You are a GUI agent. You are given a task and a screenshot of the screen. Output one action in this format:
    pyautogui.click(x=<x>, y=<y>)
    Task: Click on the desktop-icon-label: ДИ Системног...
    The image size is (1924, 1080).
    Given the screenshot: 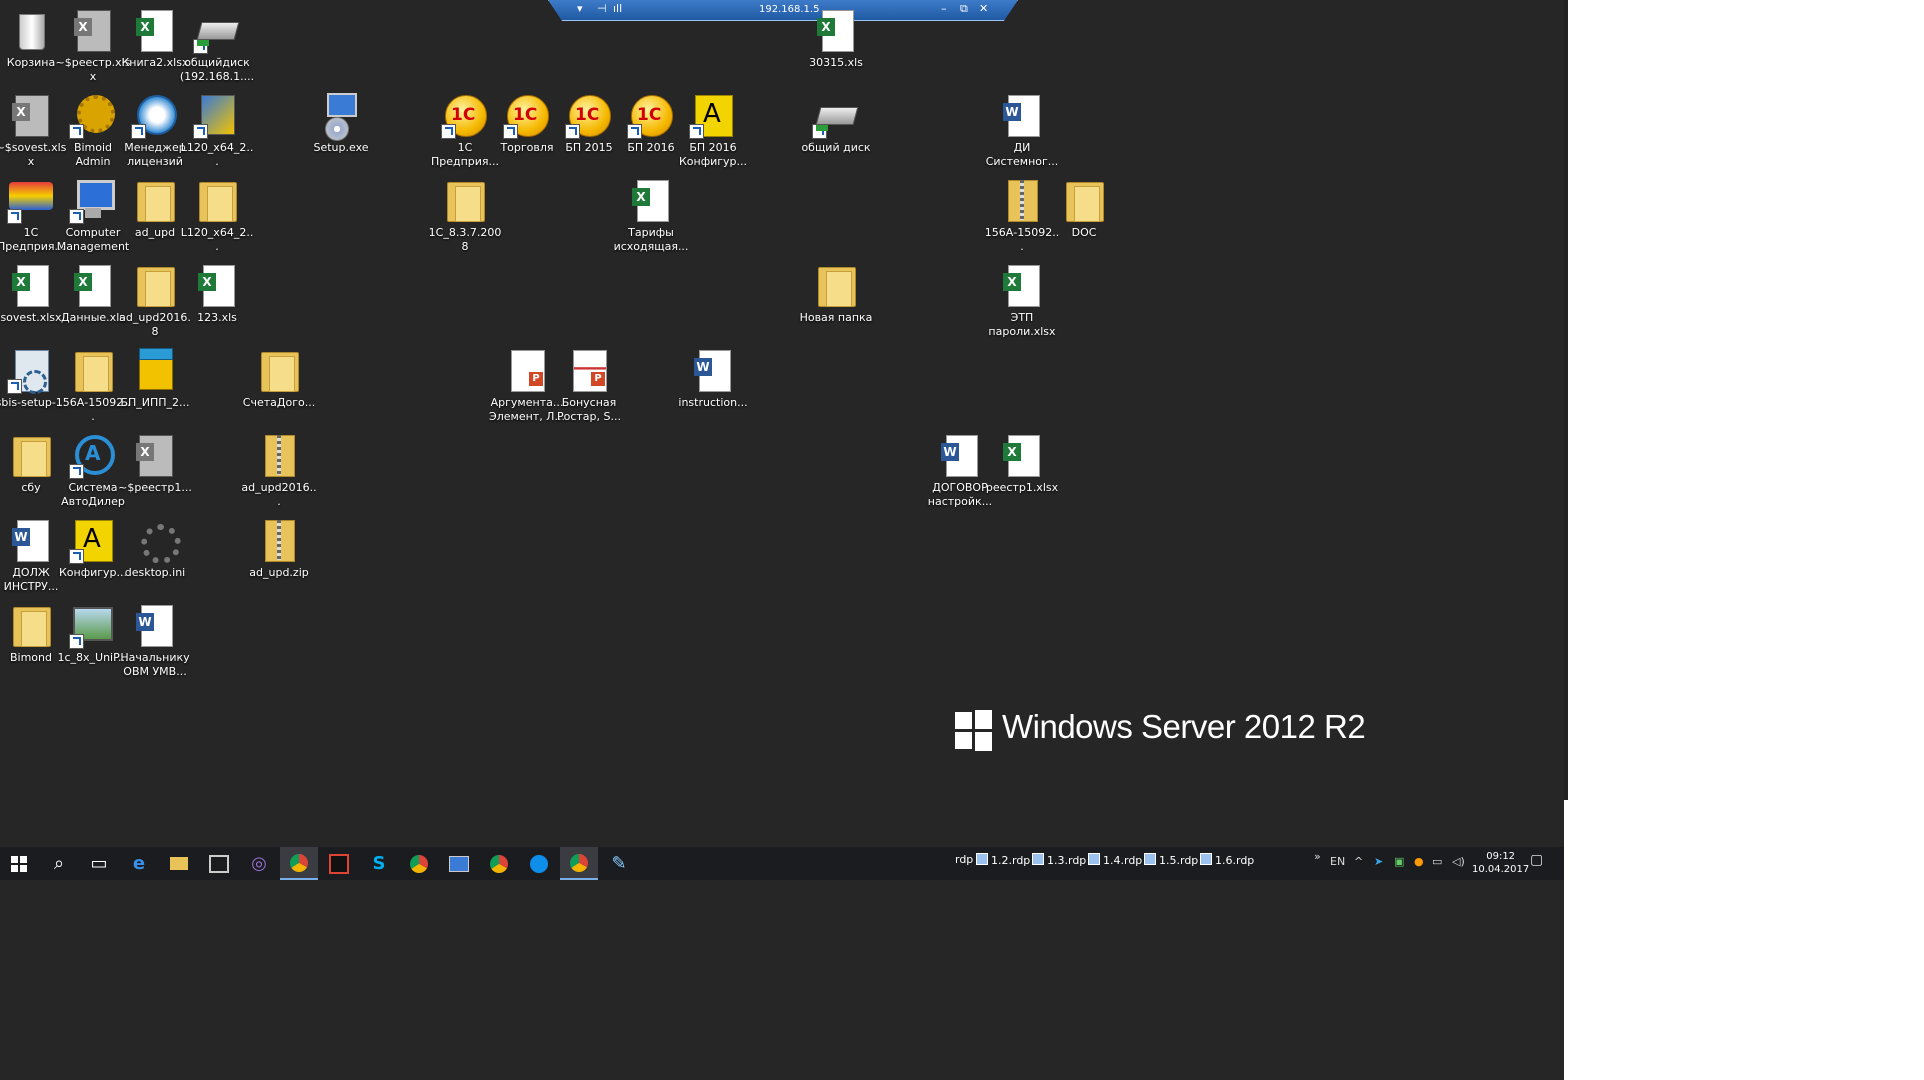 What is the action you would take?
    pyautogui.click(x=1022, y=154)
    